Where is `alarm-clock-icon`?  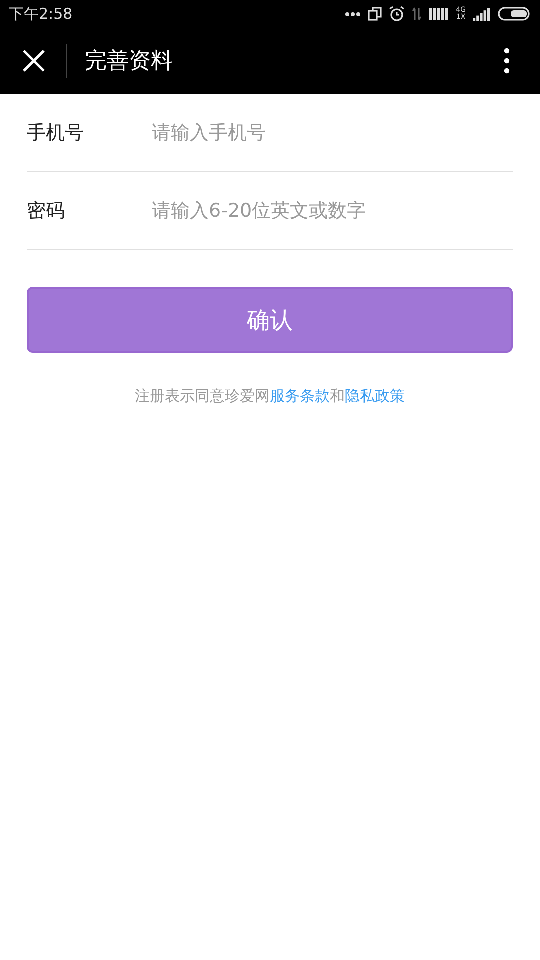
alarm-clock-icon is located at coordinates (397, 14).